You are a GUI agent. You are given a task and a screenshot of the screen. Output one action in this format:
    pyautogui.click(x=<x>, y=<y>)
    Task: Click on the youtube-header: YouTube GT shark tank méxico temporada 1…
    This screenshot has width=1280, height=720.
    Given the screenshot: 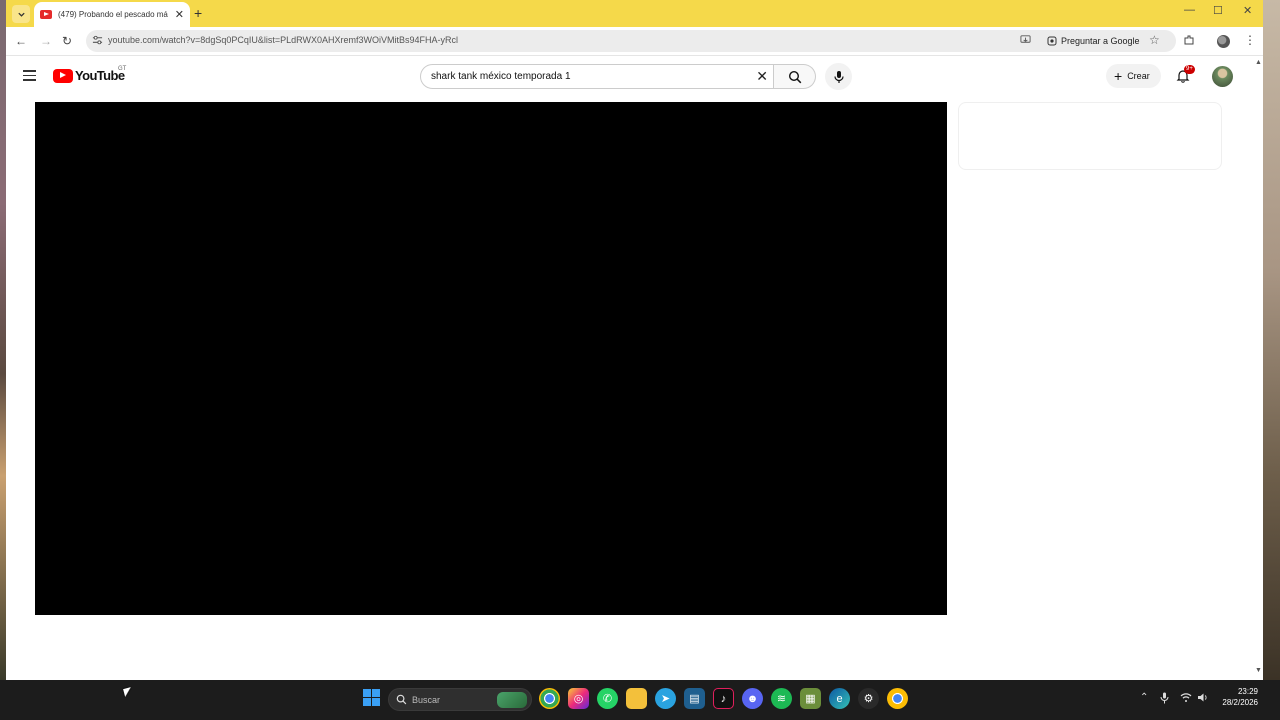 What is the action you would take?
    pyautogui.click(x=634, y=77)
    